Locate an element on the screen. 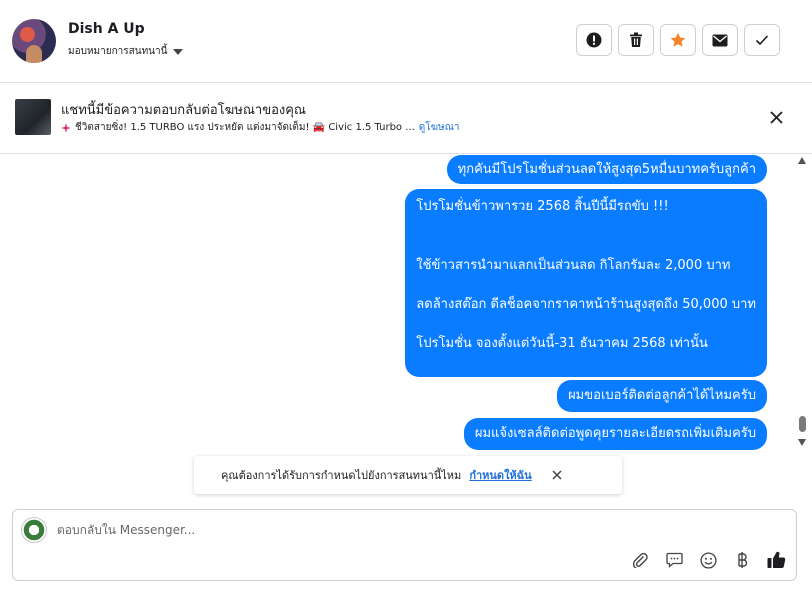 This screenshot has width=812, height=592. payment-button is located at coordinates (742, 560).